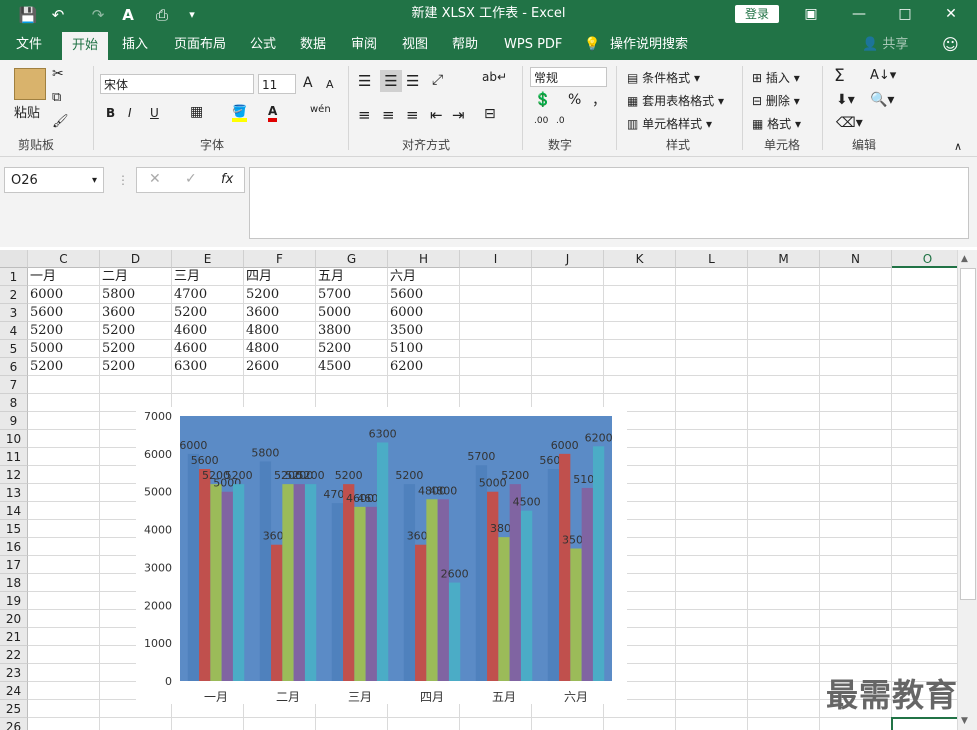 The height and width of the screenshot is (730, 977). I want to click on row-header-7: 7, so click(14, 385).